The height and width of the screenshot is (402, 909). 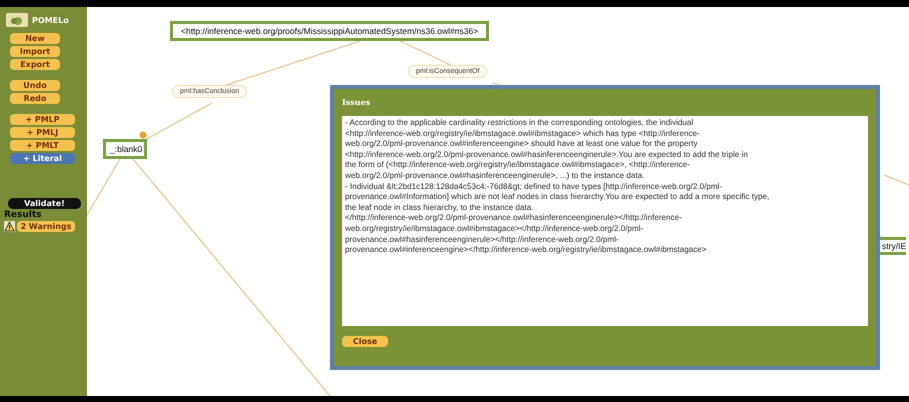 I want to click on sidebar-button: + PMLT, so click(x=42, y=145).